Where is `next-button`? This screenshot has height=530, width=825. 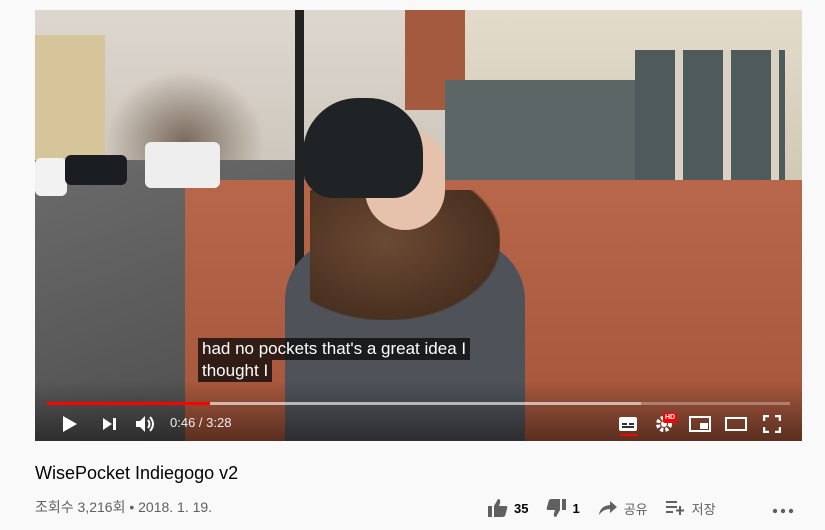 next-button is located at coordinates (110, 424).